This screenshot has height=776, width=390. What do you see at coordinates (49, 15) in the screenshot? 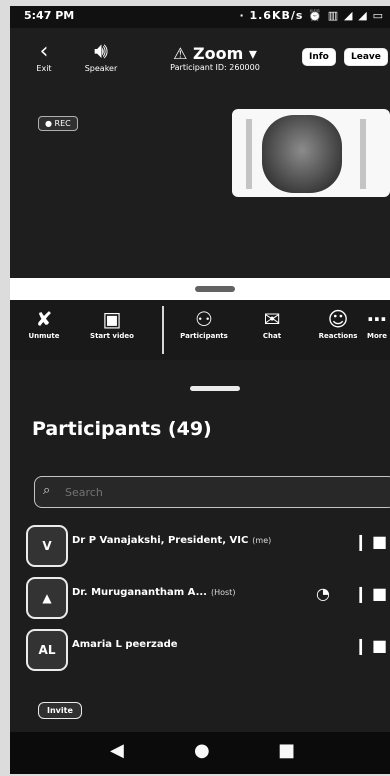
I see `status-time: 5:47 PM` at bounding box center [49, 15].